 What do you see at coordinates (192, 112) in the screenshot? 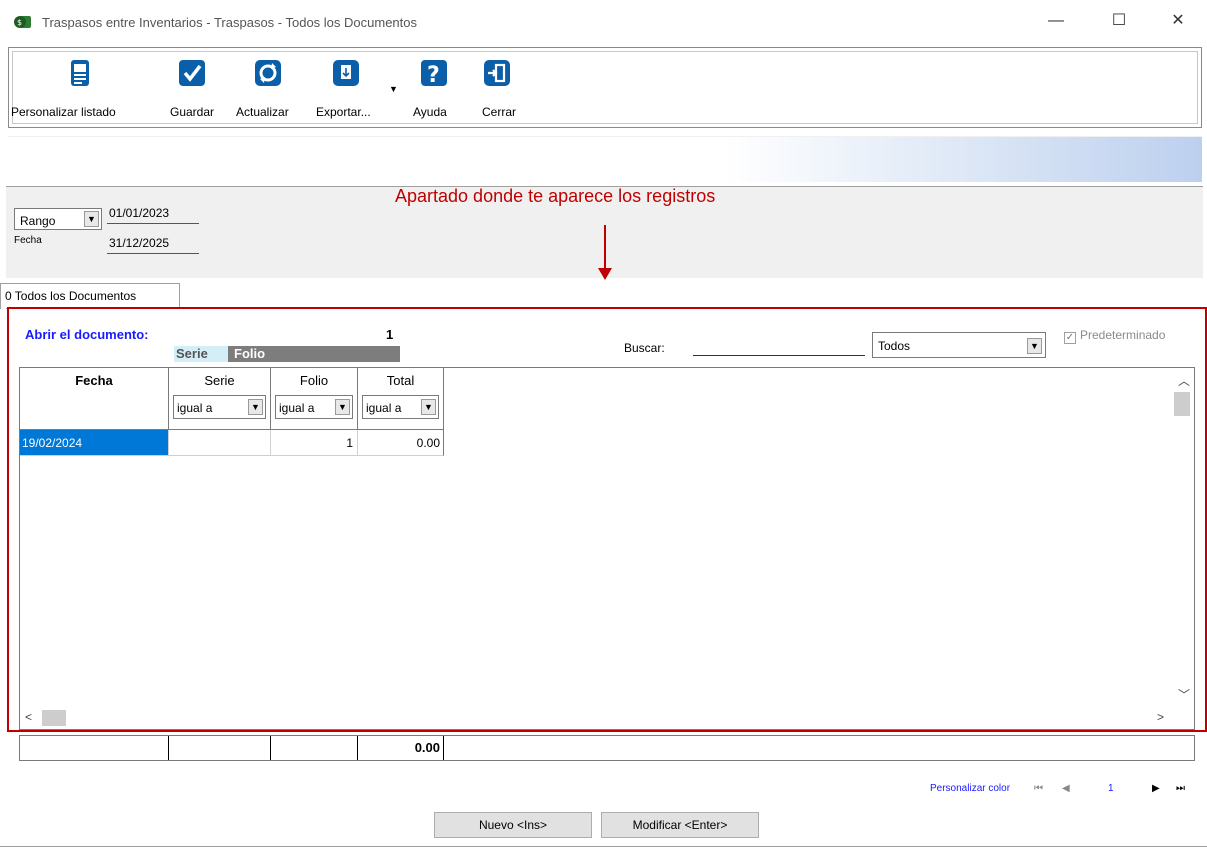
I see `guardar-label: Guardar` at bounding box center [192, 112].